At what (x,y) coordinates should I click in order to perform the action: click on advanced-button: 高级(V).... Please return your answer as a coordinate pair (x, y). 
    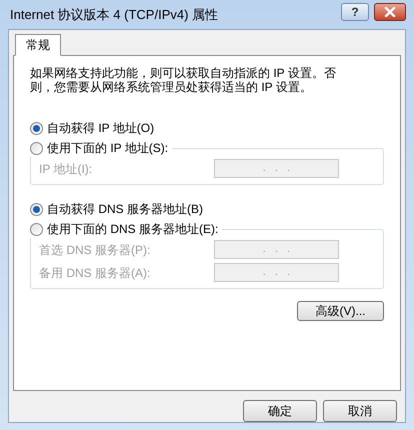
    Looking at the image, I should click on (340, 311).